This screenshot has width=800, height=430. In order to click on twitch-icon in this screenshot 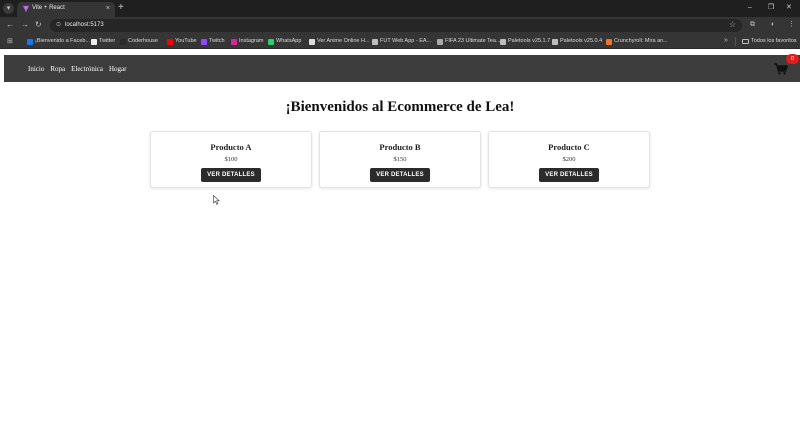, I will do `click(204, 41)`.